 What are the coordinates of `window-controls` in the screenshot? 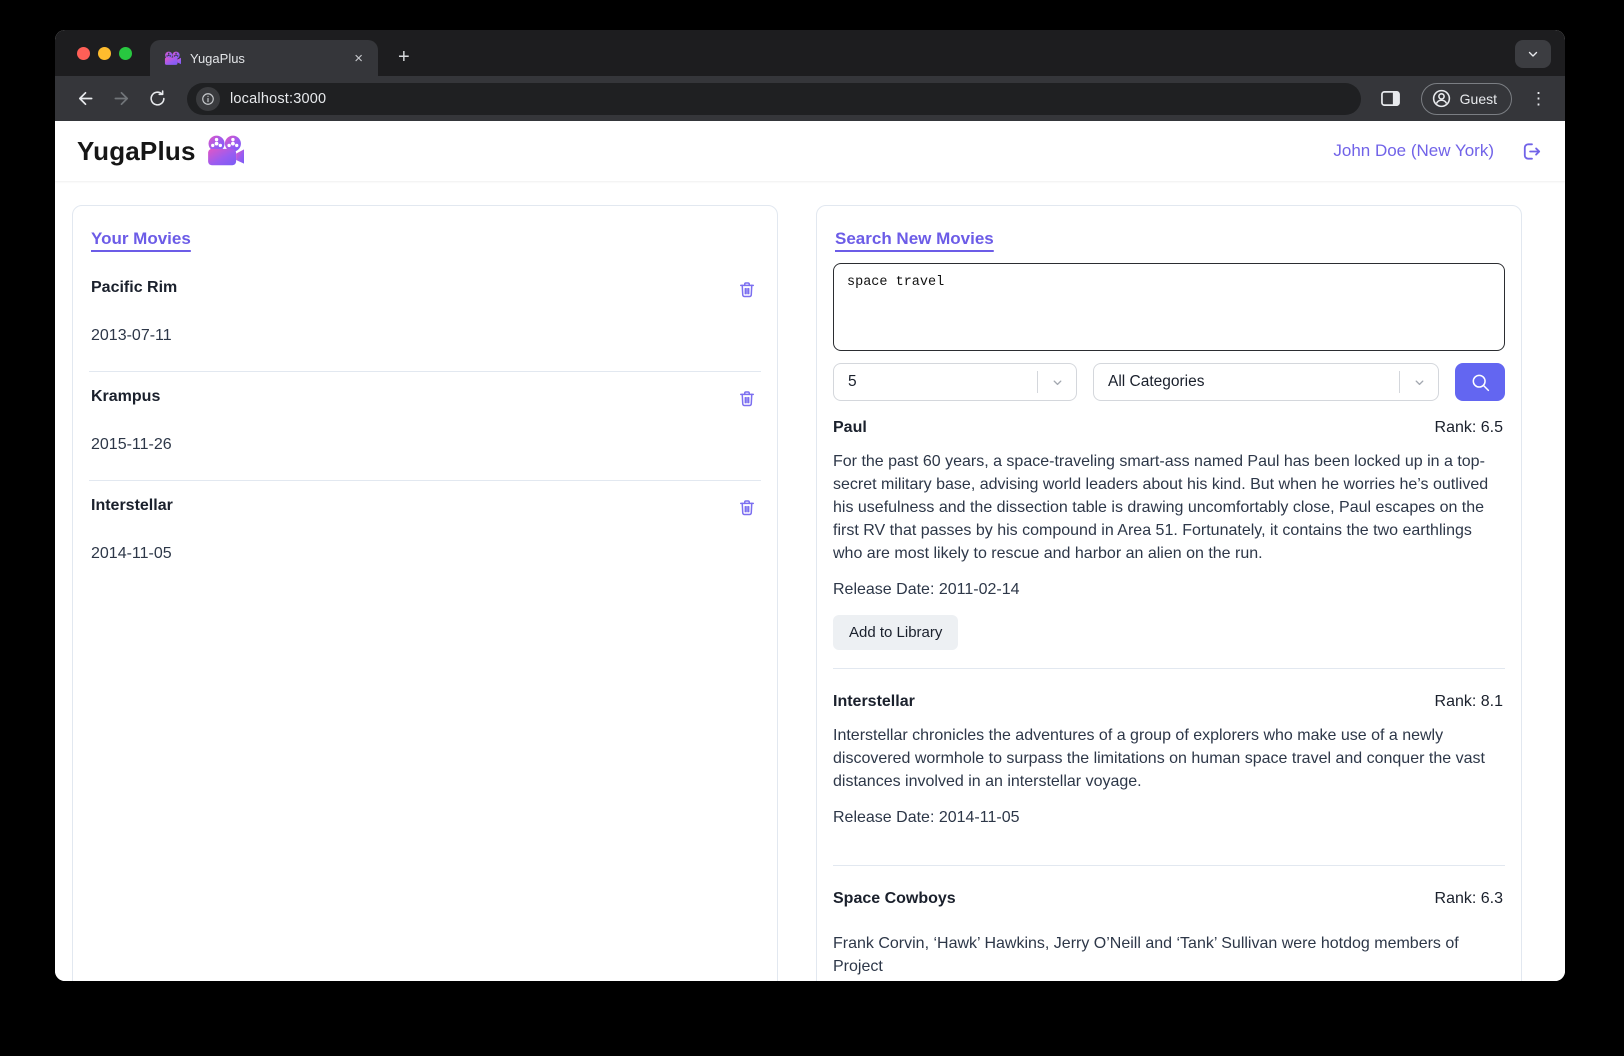 It's located at (102, 53).